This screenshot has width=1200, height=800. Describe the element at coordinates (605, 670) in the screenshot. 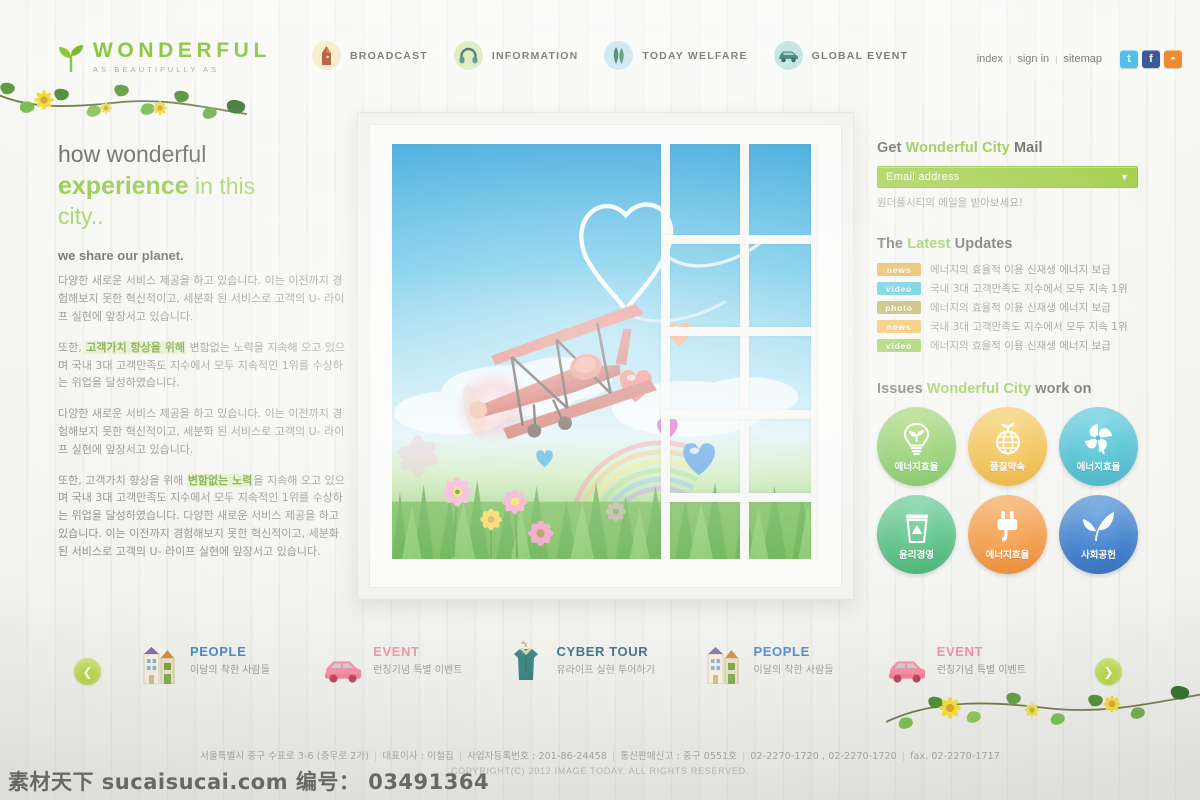

I see `carousel-item-subtitle: 유라이프 실현 투어하기` at that location.